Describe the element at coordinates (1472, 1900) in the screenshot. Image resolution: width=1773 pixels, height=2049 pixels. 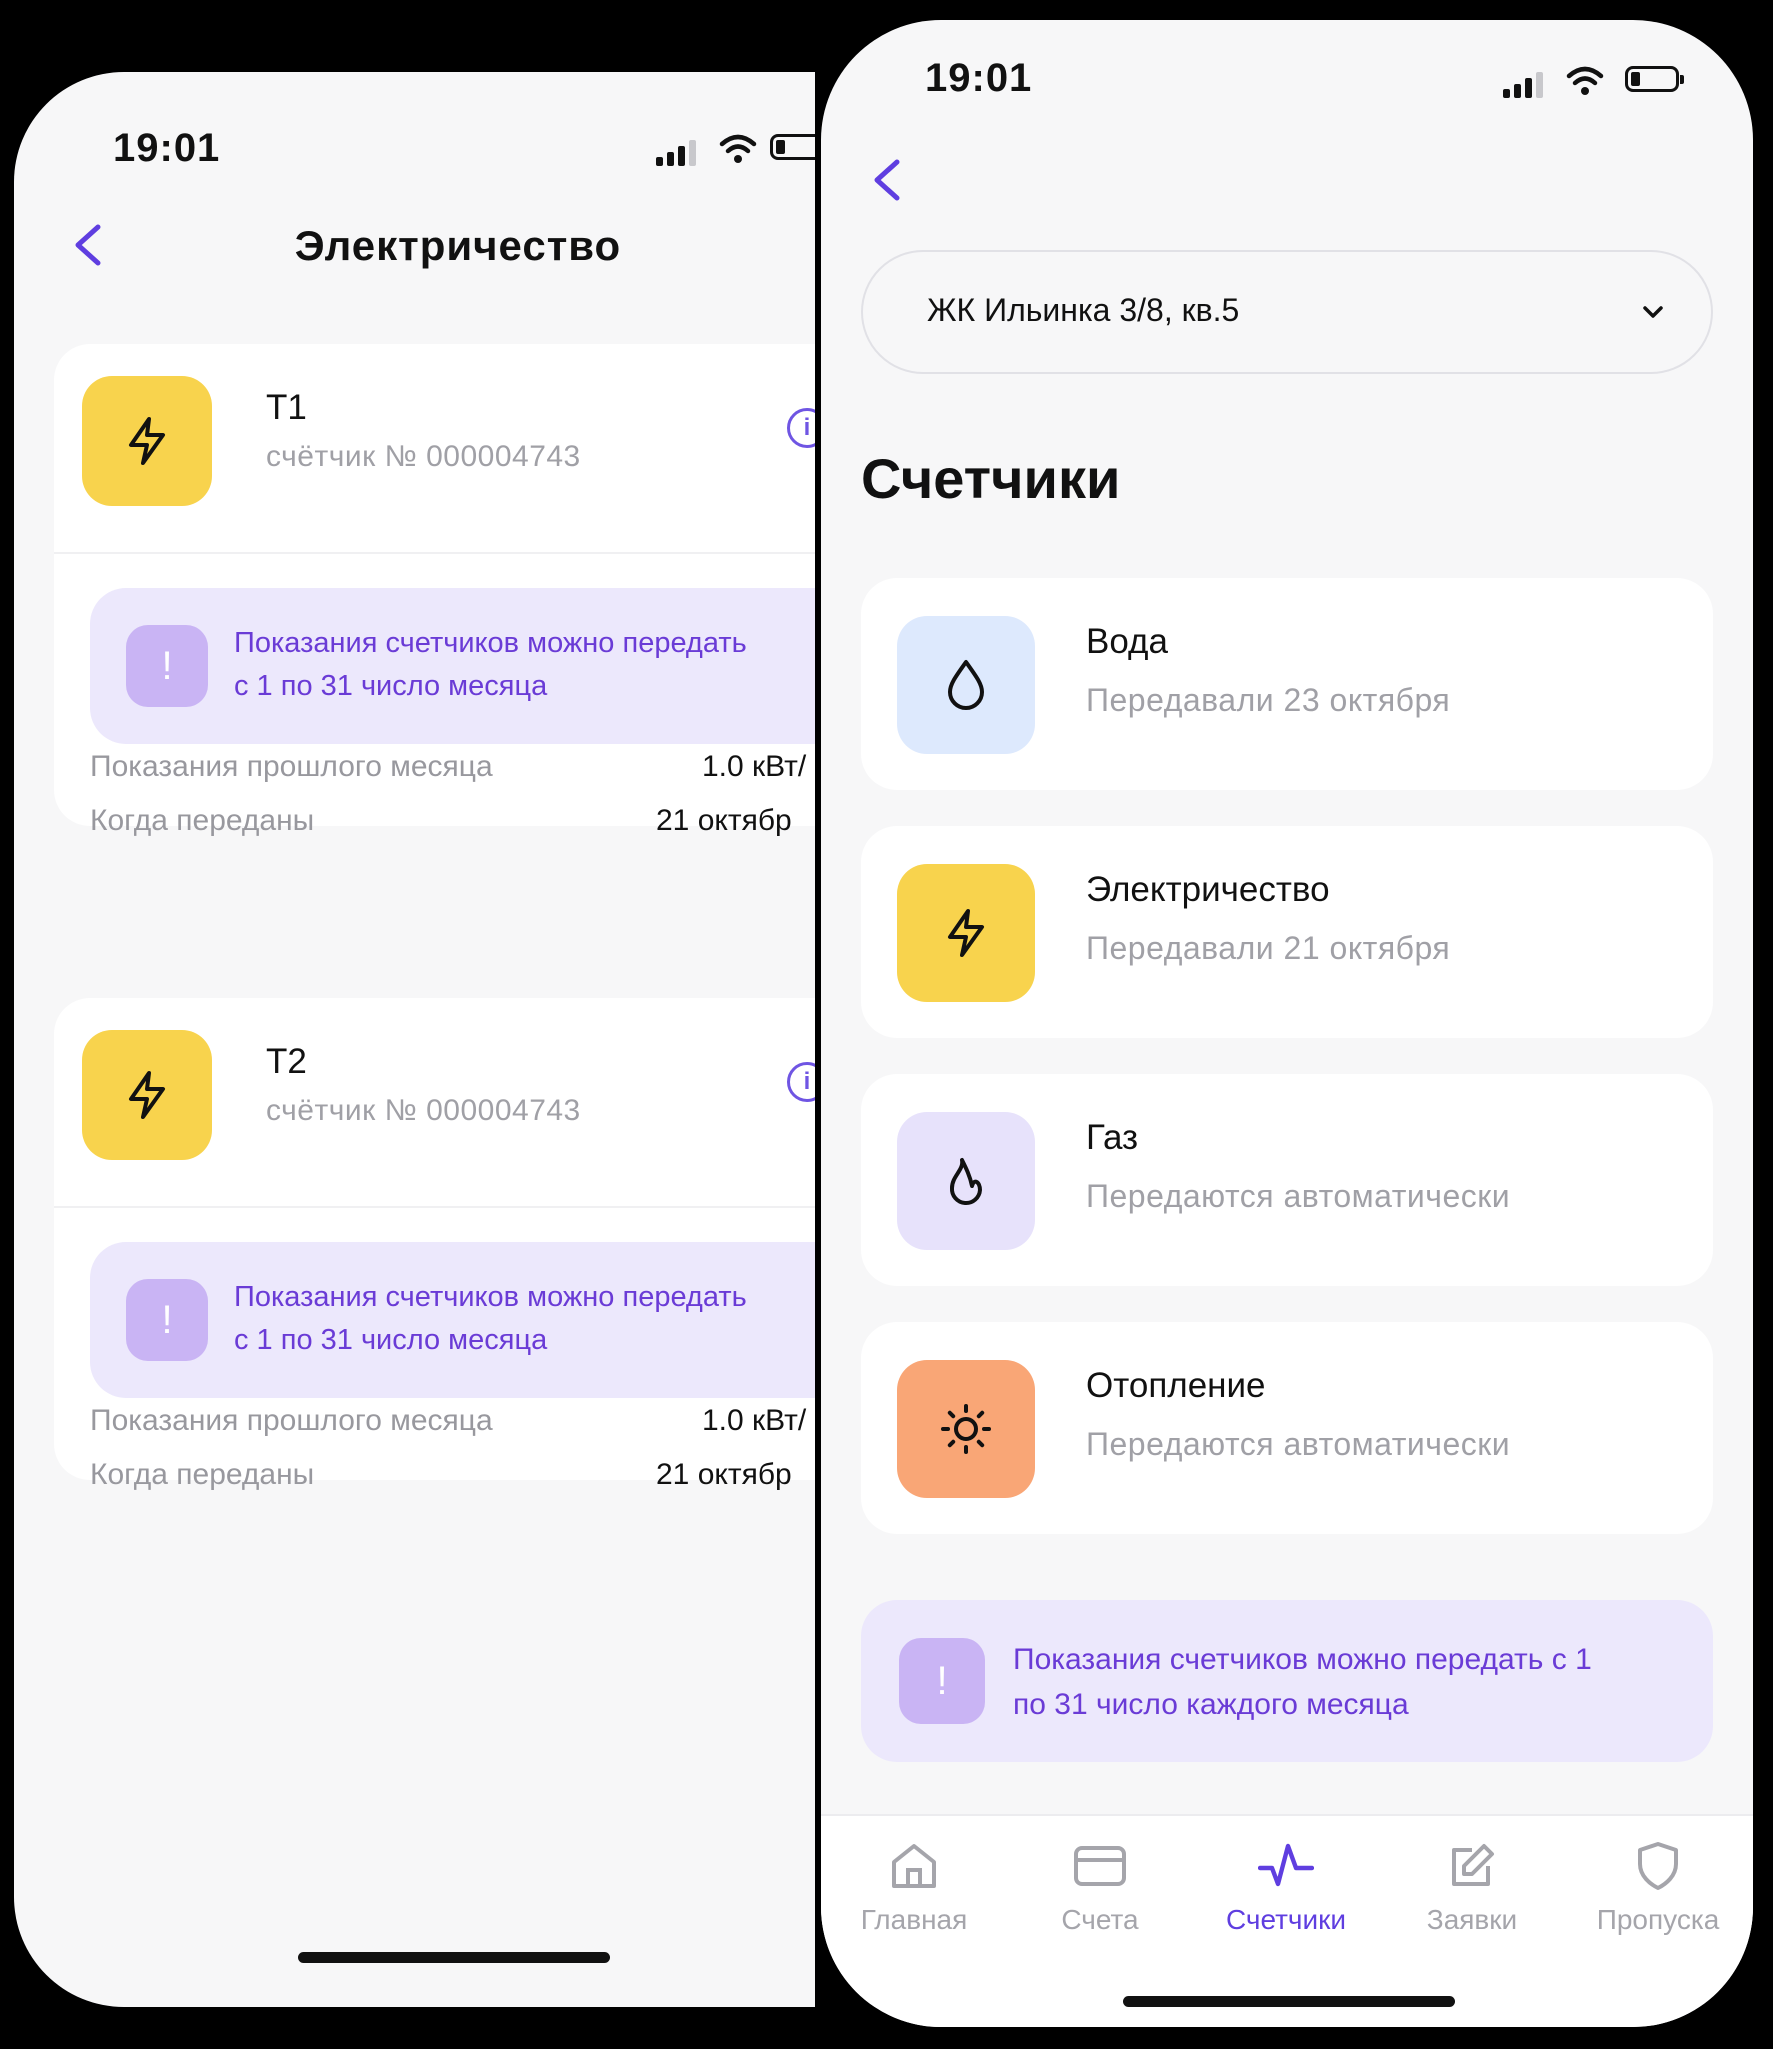
I see `tab-requests: Заявки` at that location.